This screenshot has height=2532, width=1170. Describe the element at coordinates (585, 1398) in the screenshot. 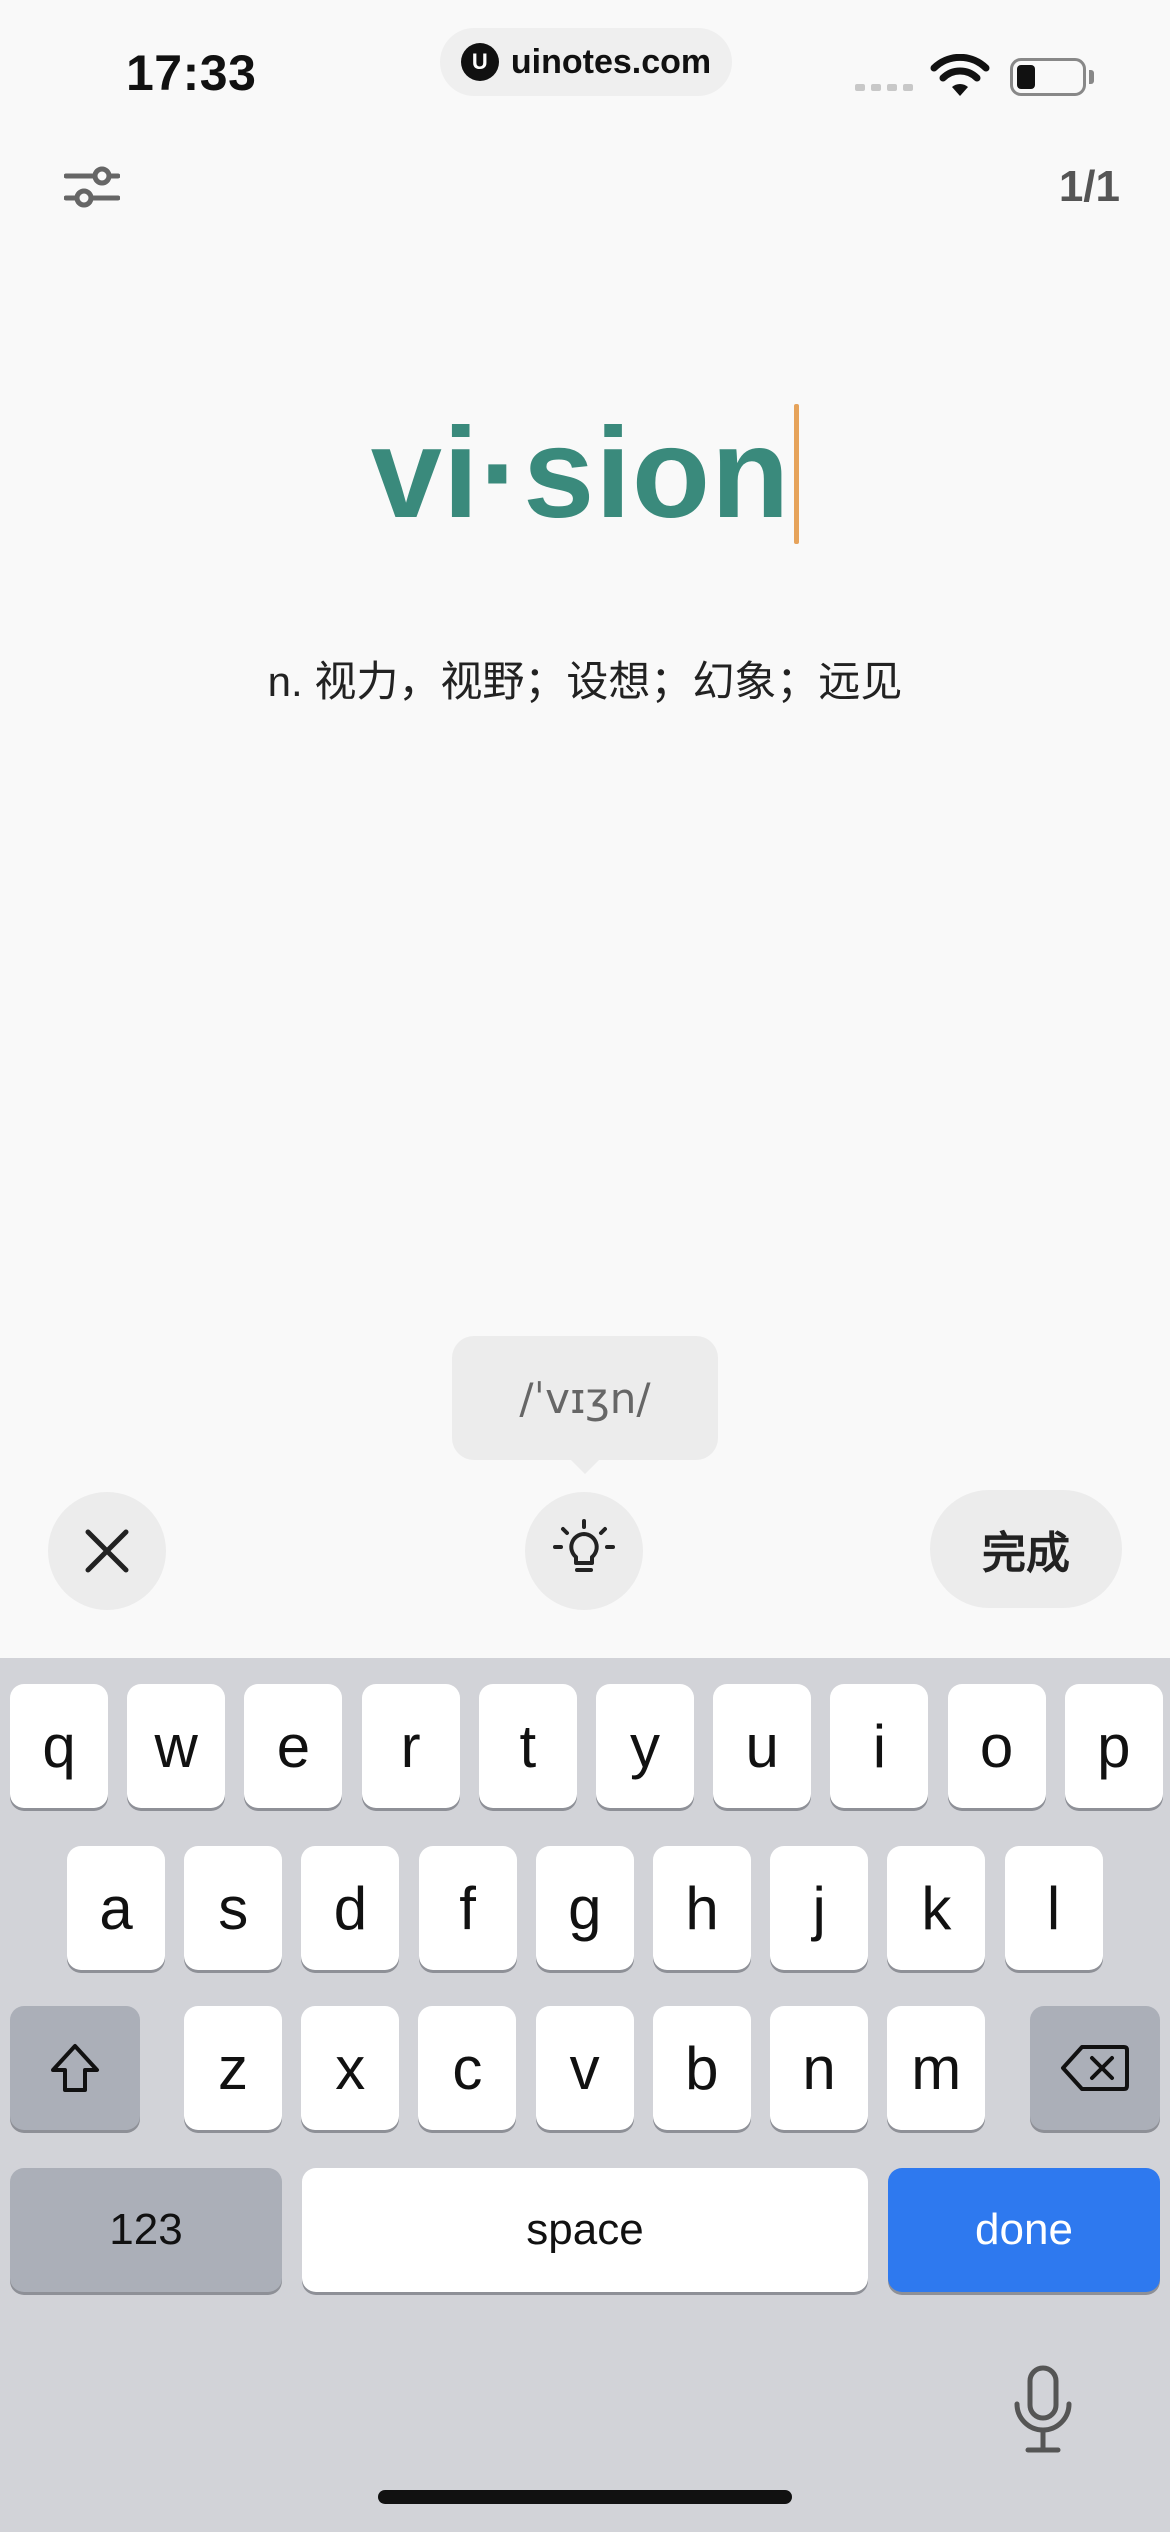

I see `phonetic-tooltip: /ˈvɪʒn/` at that location.